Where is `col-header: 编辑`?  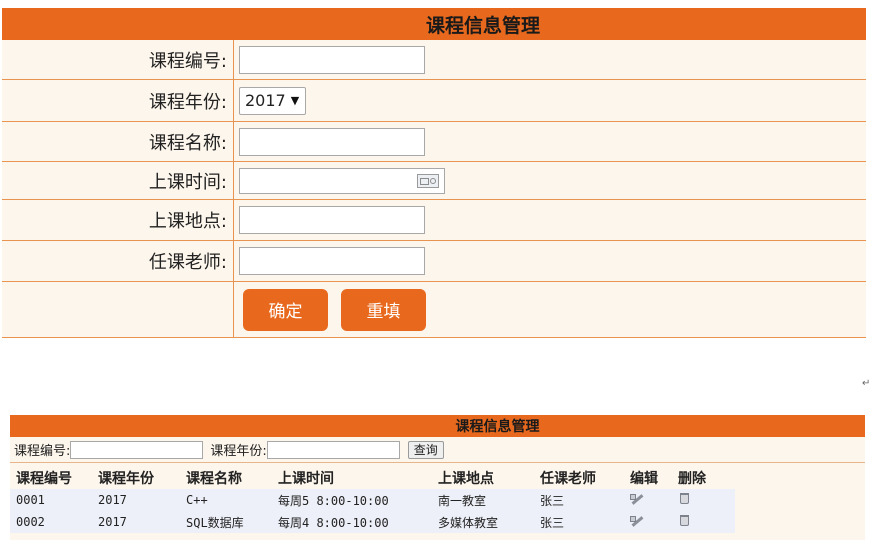
col-header: 编辑 is located at coordinates (644, 479).